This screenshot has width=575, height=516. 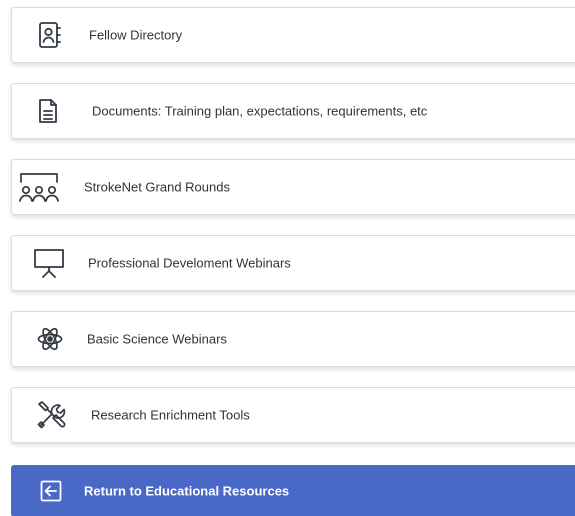 What do you see at coordinates (157, 339) in the screenshot?
I see `basic-science-label: Basic Science Webinars` at bounding box center [157, 339].